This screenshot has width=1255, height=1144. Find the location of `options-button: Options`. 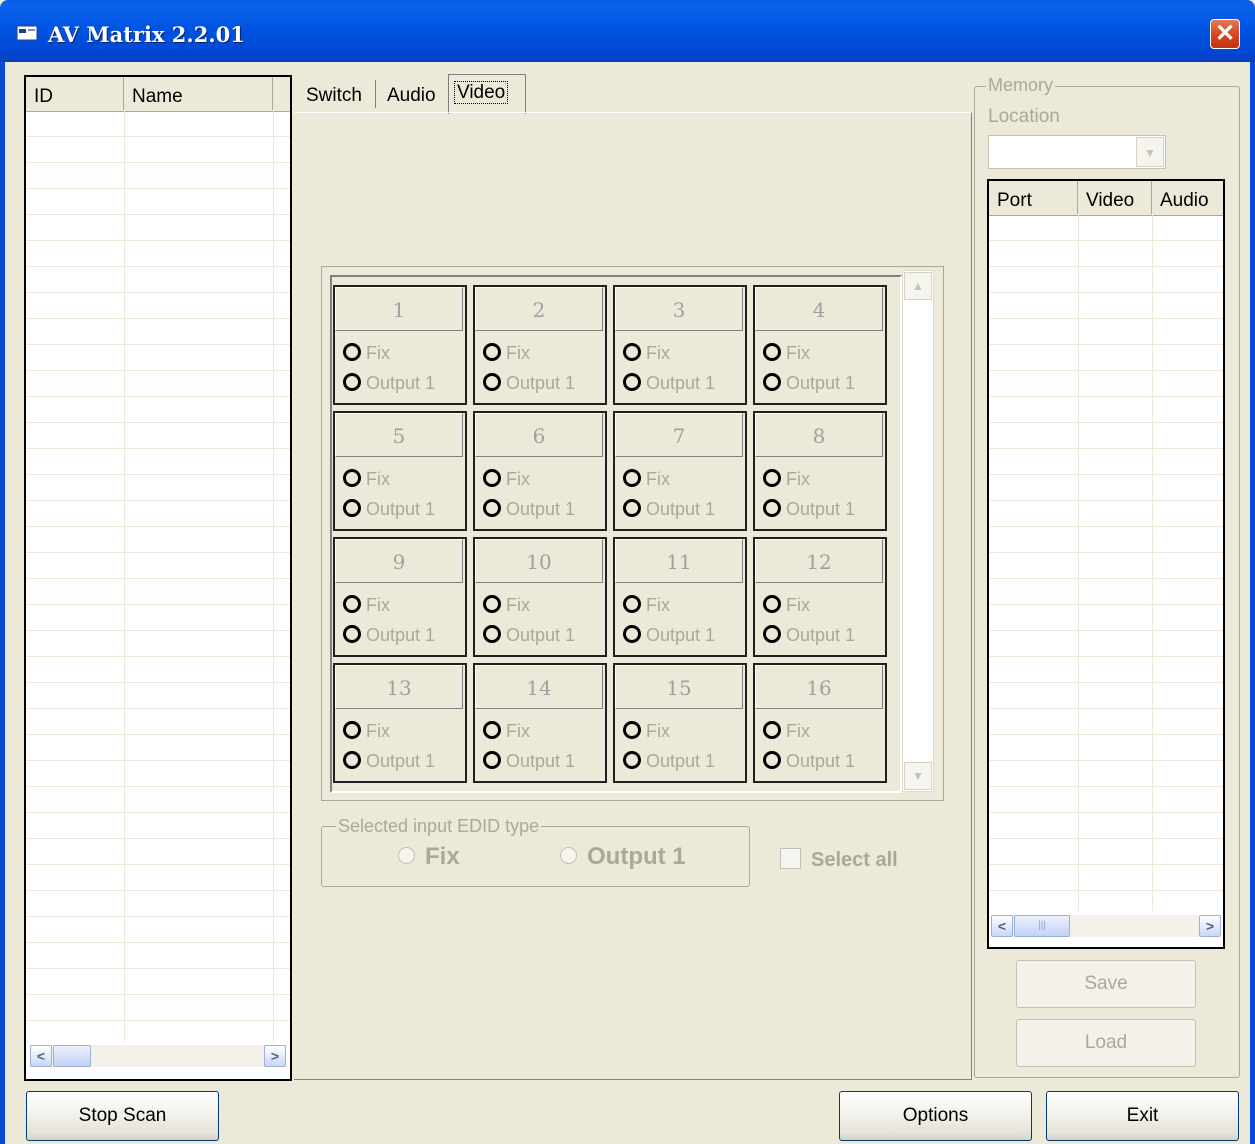

options-button: Options is located at coordinates (935, 1116).